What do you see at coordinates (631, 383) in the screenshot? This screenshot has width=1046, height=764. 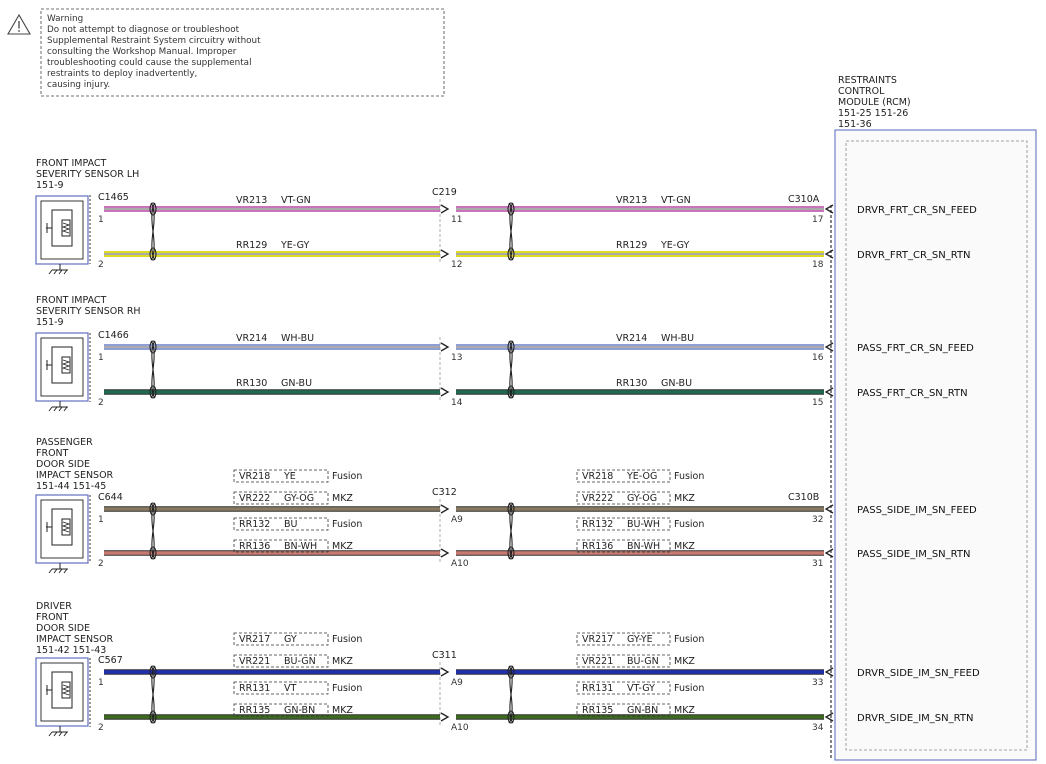 I see `circuit-label: RR130` at bounding box center [631, 383].